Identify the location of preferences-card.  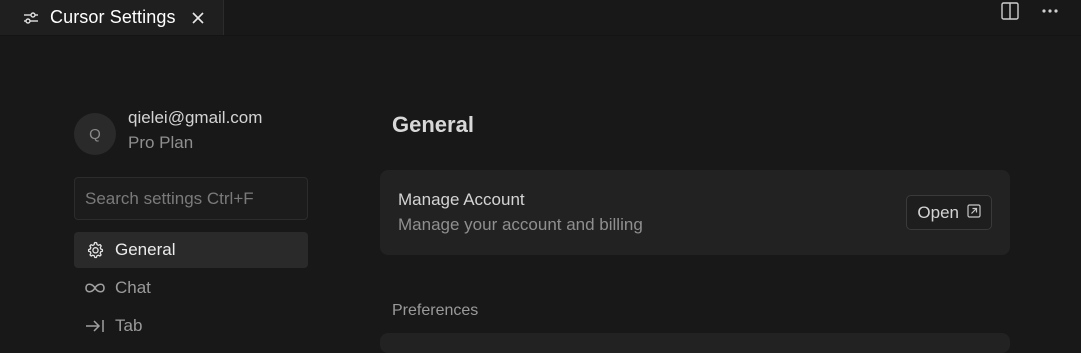
(695, 343).